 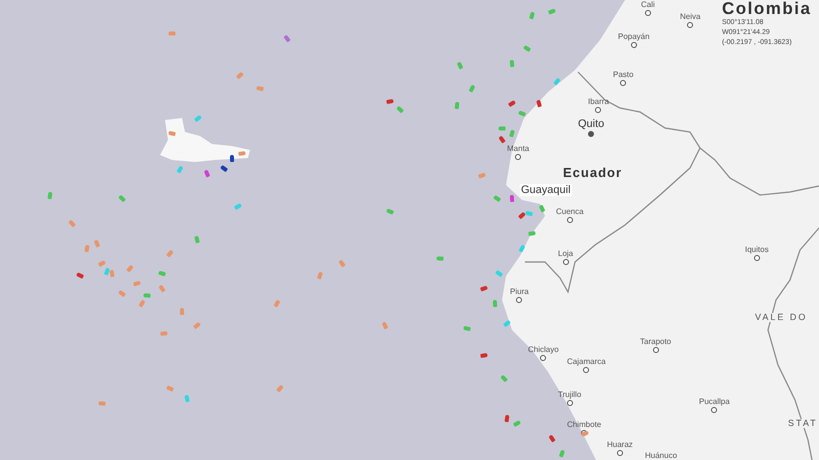 I want to click on city-label: Quito, so click(x=591, y=124).